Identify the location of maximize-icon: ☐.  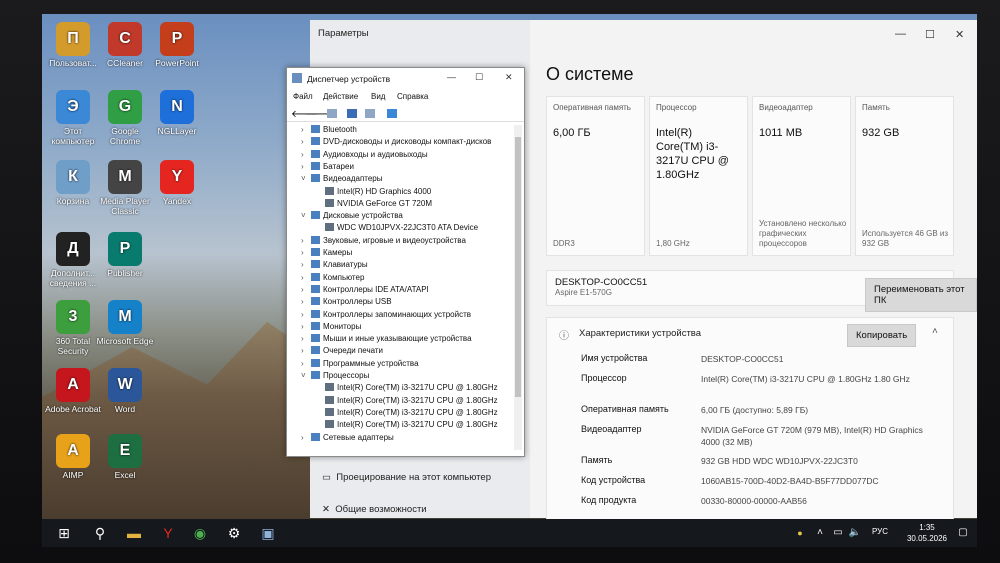
(930, 34).